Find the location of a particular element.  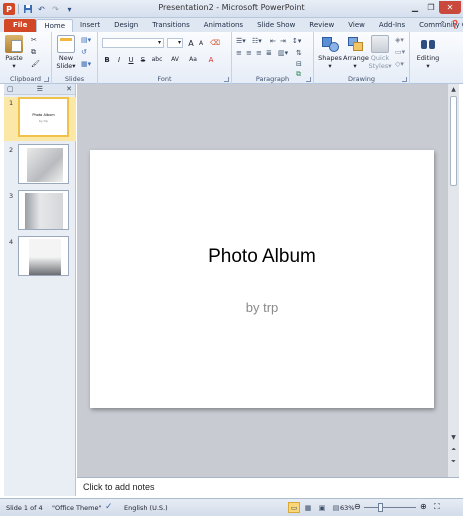

thumbnail-row-2: 2 is located at coordinates (40, 166).